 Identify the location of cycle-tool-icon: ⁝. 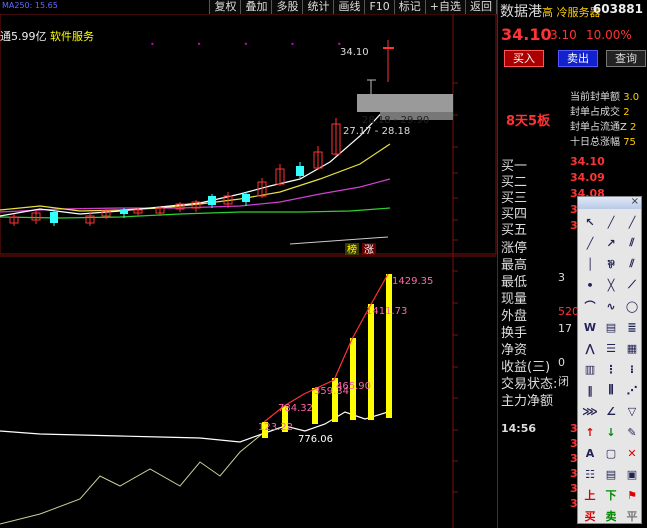
(632, 369).